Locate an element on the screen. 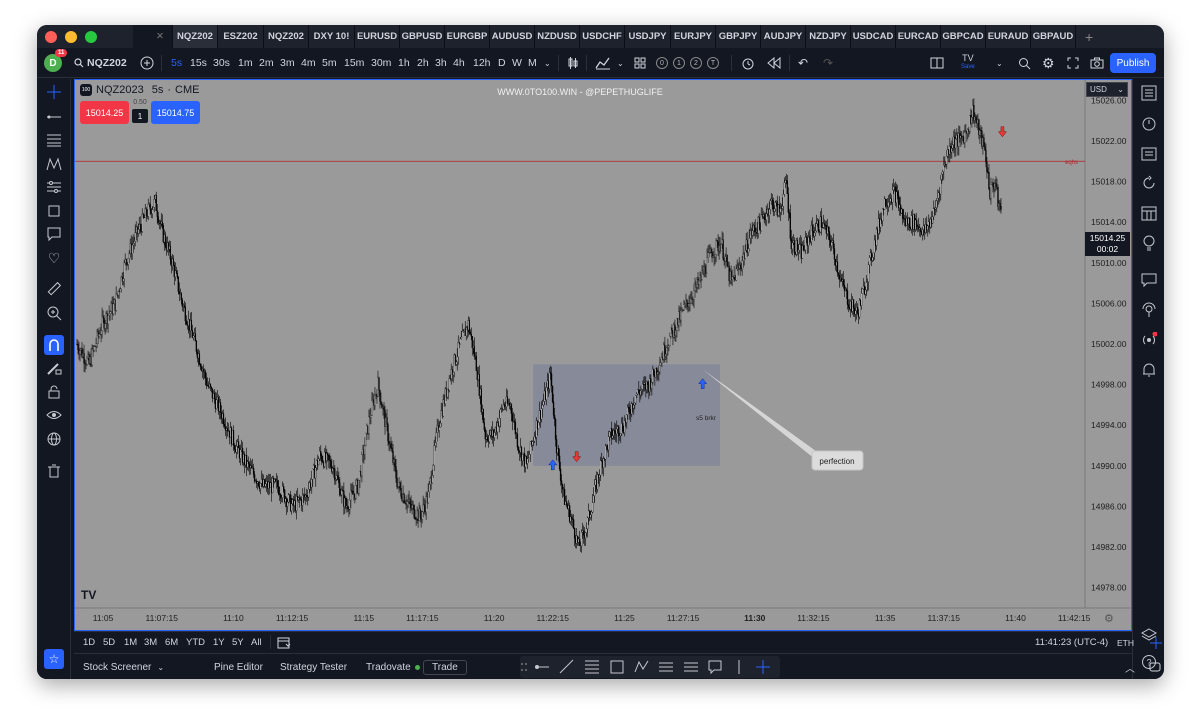  icon-tool: ♡ is located at coordinates (54, 258).